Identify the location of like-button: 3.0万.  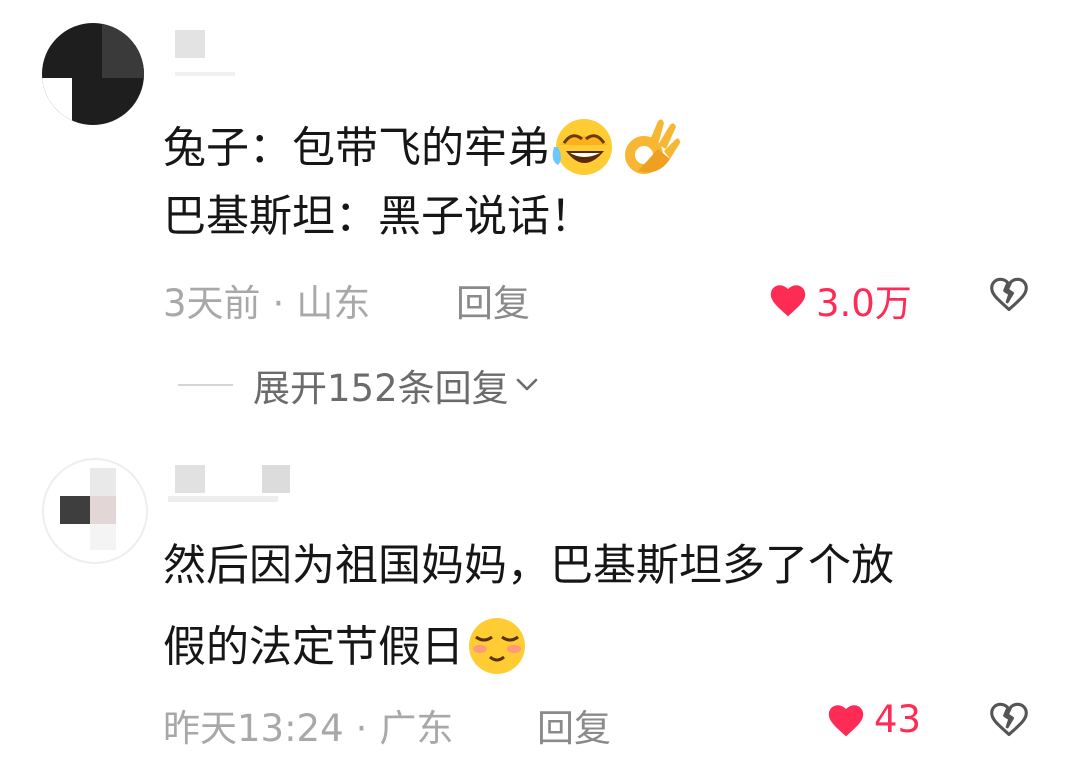
(840, 300).